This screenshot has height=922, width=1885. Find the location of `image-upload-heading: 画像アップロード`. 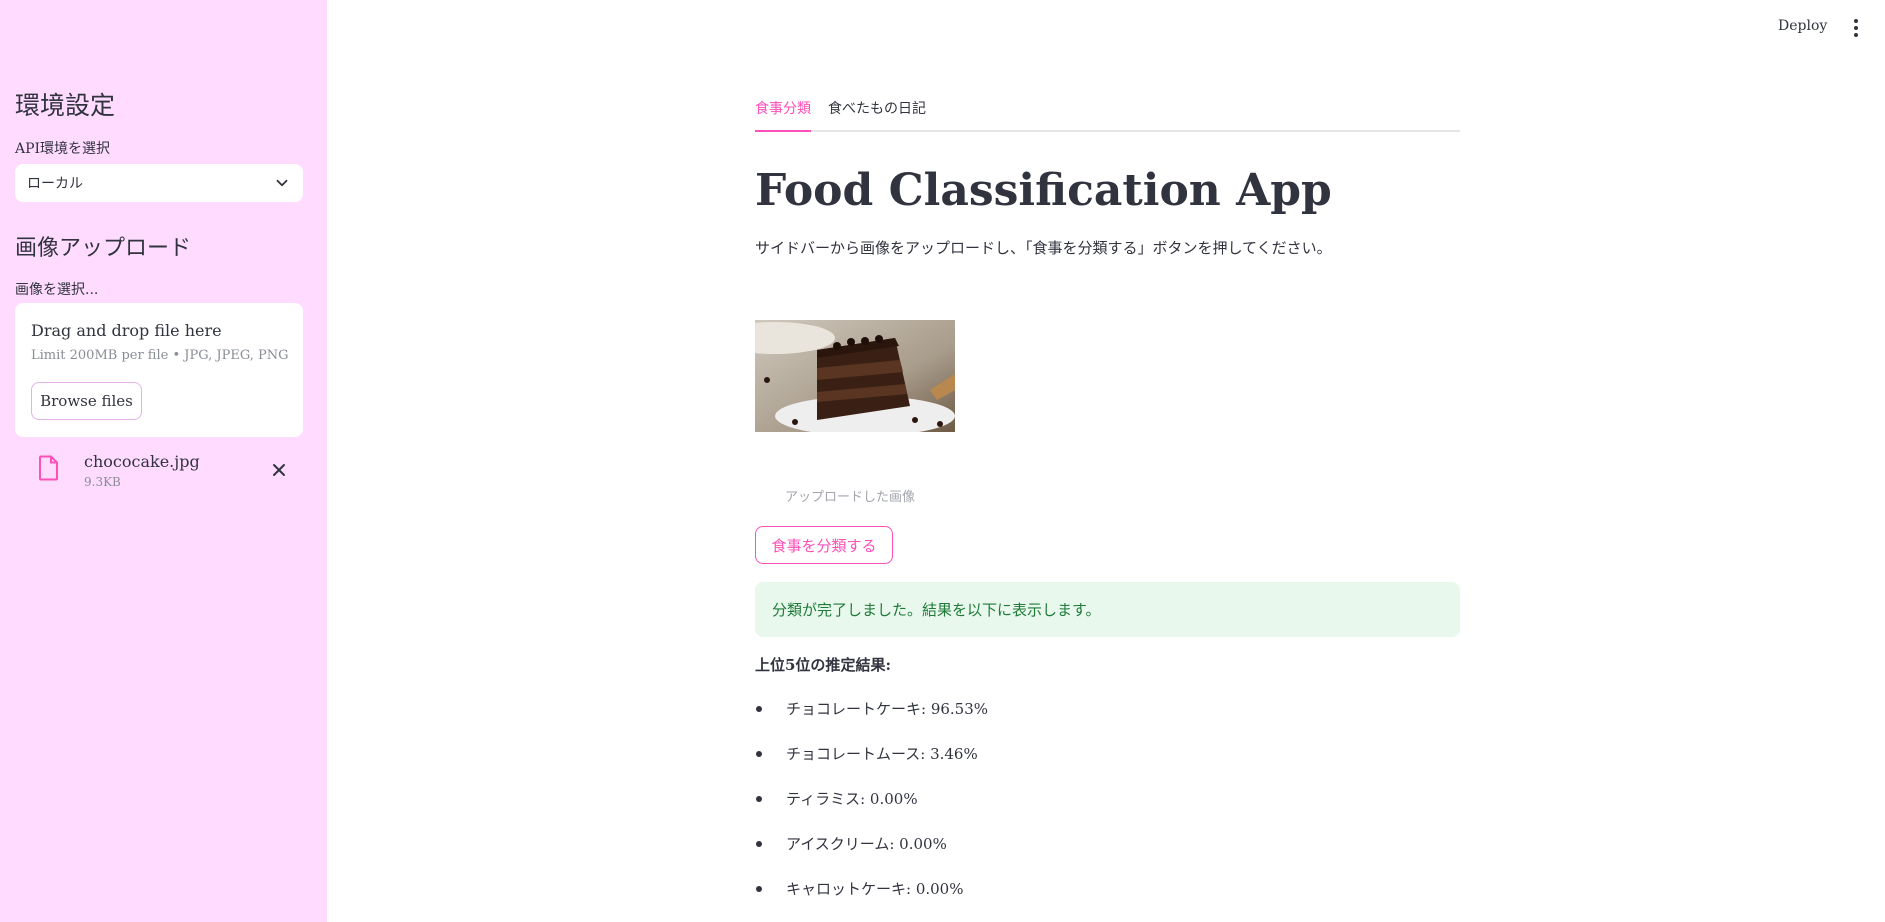

image-upload-heading: 画像アップロード is located at coordinates (103, 248).